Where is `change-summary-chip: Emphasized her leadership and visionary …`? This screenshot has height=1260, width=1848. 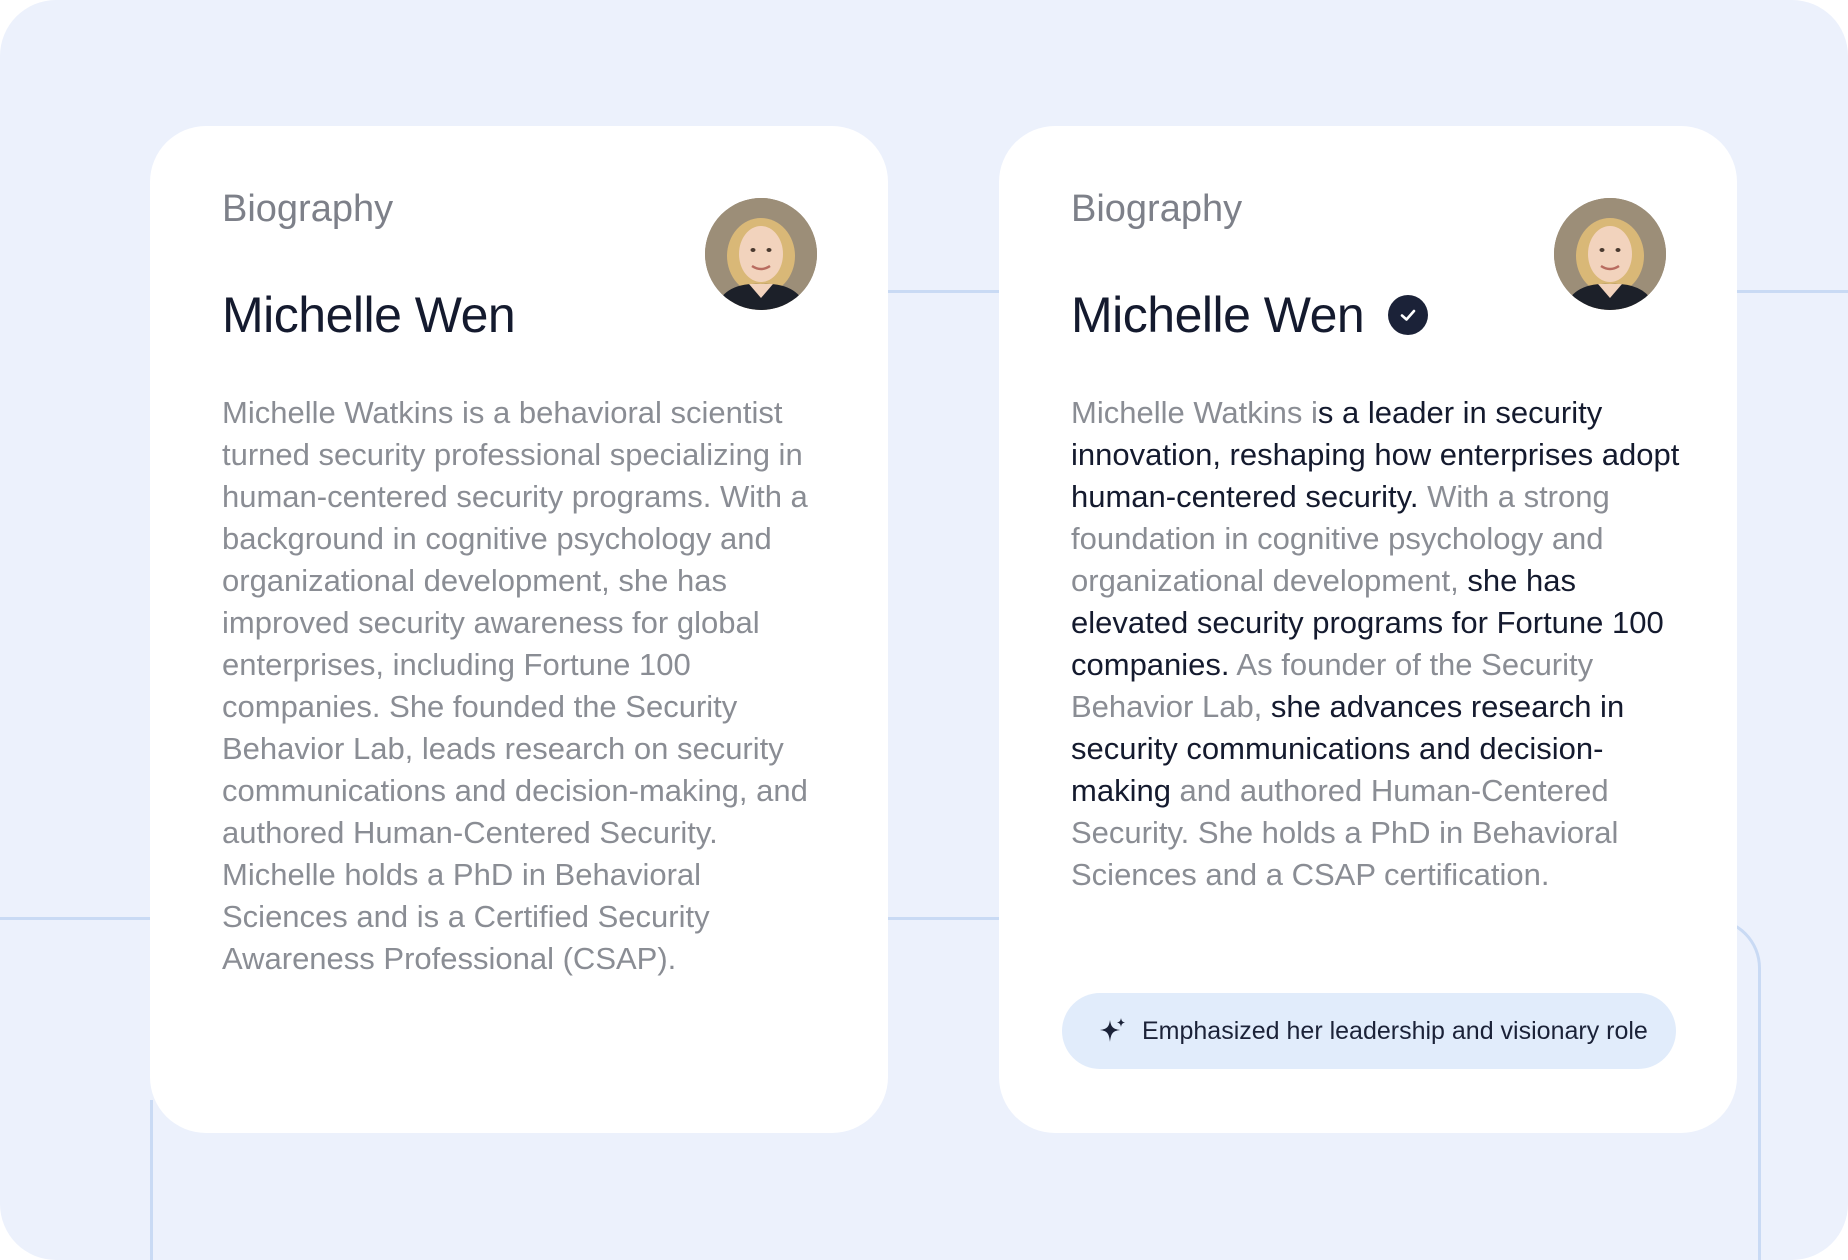
change-summary-chip: Emphasized her leadership and visionary … is located at coordinates (1369, 1031).